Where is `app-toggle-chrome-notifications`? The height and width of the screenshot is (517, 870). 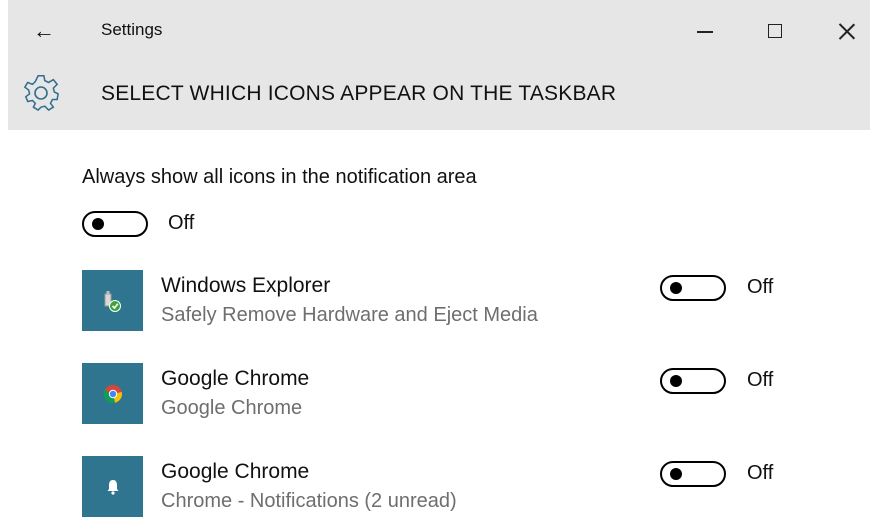
app-toggle-chrome-notifications is located at coordinates (693, 474).